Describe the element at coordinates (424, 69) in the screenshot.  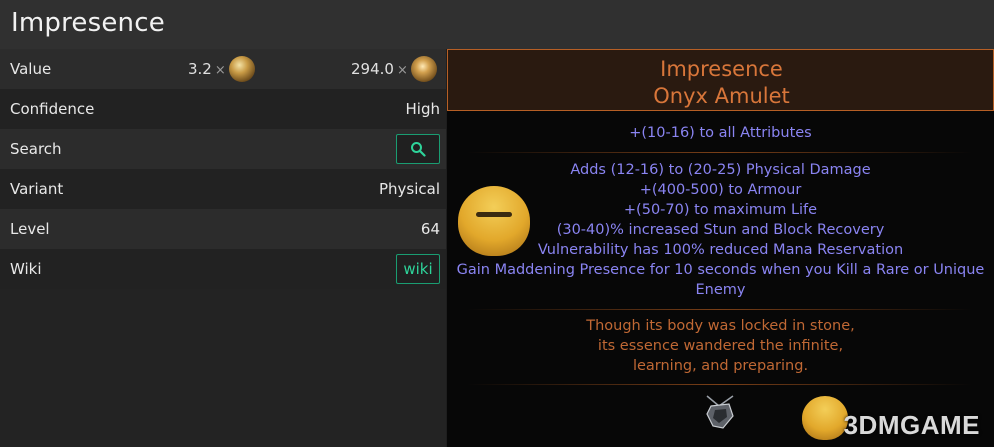
I see `divine-orb-icon` at that location.